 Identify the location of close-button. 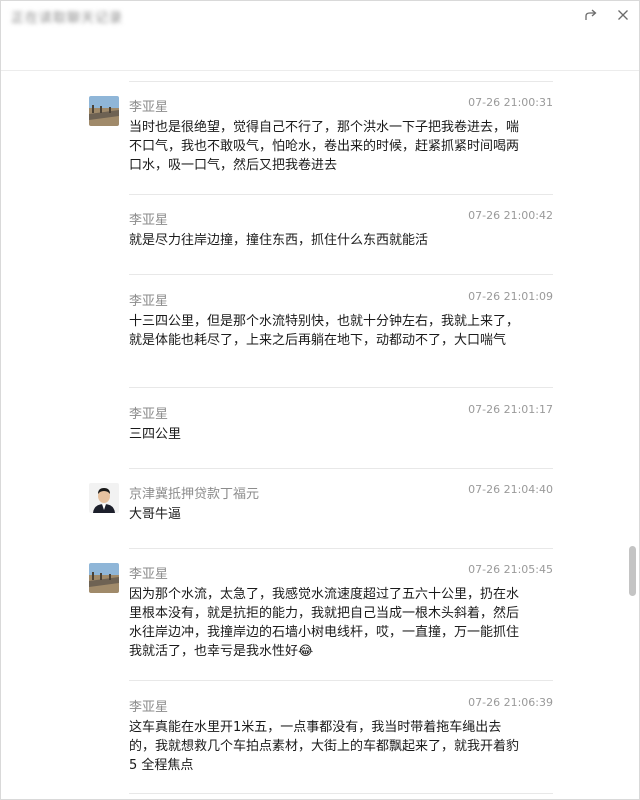
(623, 15).